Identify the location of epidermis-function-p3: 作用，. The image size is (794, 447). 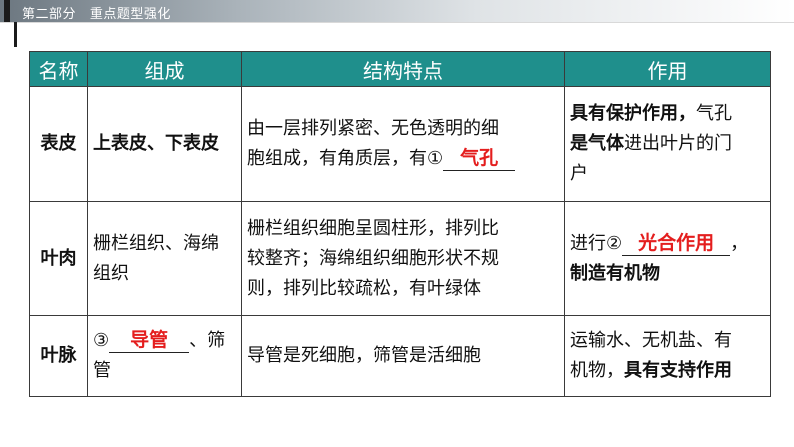
(669, 113).